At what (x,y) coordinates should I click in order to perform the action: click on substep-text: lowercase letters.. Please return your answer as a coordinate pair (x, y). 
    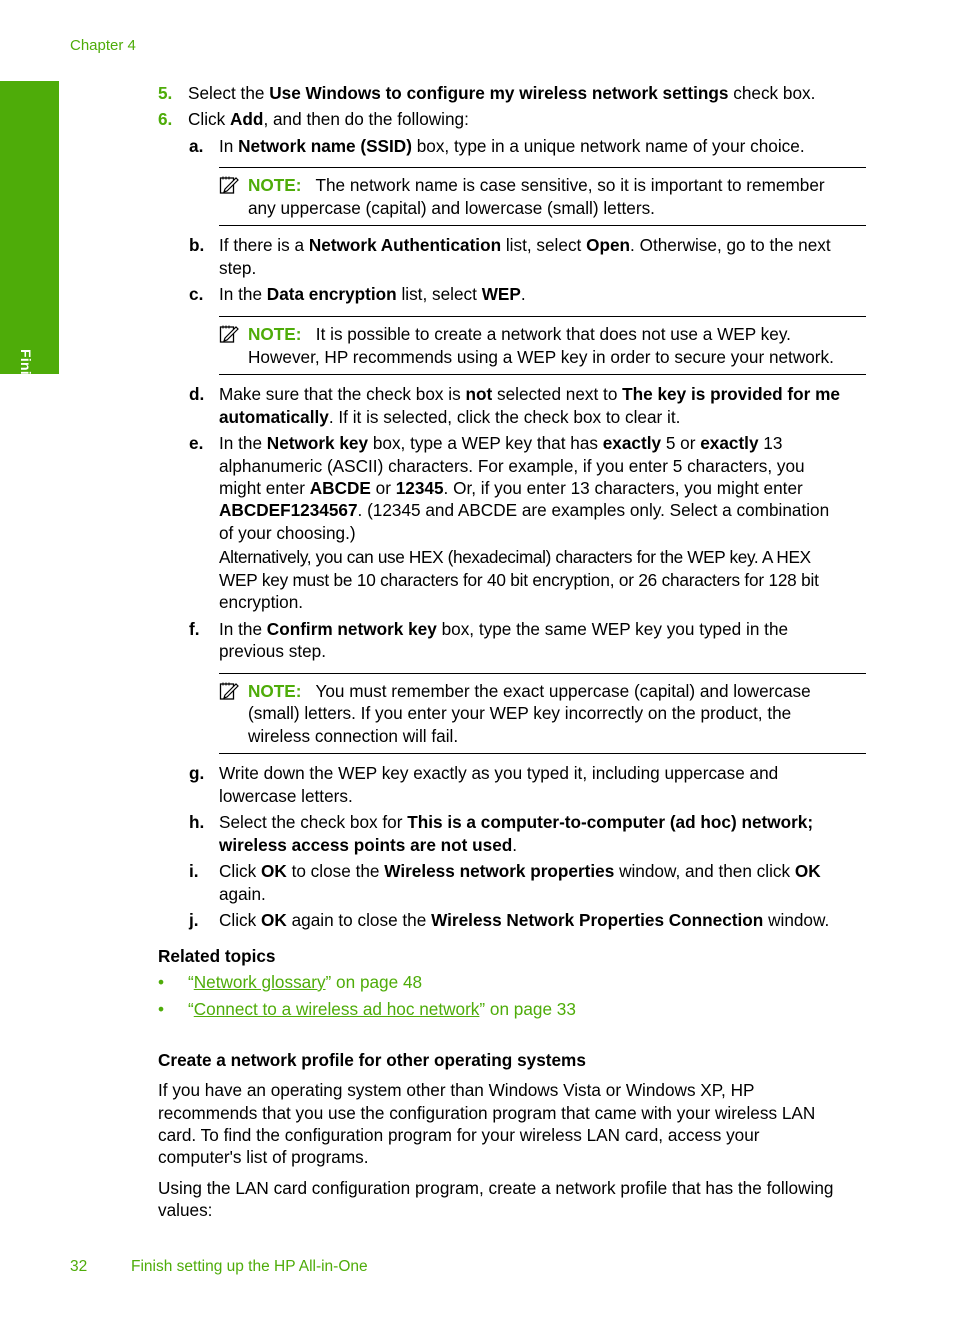
    Looking at the image, I should click on (286, 796).